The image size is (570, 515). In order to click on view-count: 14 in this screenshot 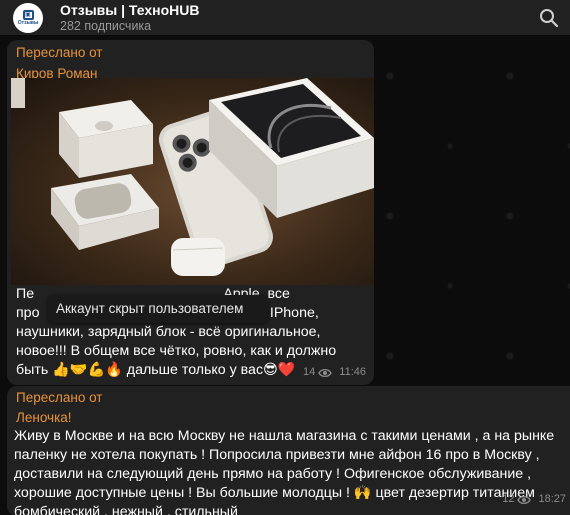, I will do `click(309, 372)`.